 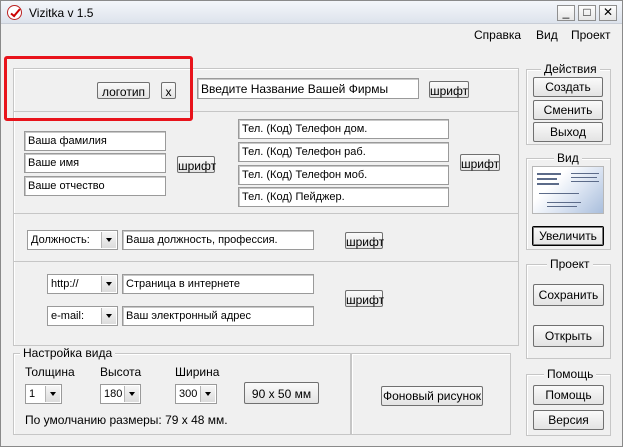 What do you see at coordinates (126, 420) in the screenshot?
I see `default-size-note: По умолчанию размеры: 79 x 48 мм.` at bounding box center [126, 420].